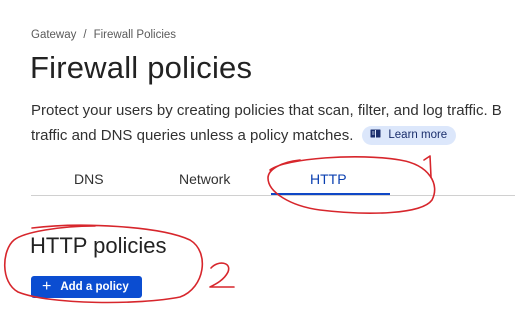 The height and width of the screenshot is (320, 515). Describe the element at coordinates (204, 179) in the screenshot. I see `tab-network: Network` at that location.